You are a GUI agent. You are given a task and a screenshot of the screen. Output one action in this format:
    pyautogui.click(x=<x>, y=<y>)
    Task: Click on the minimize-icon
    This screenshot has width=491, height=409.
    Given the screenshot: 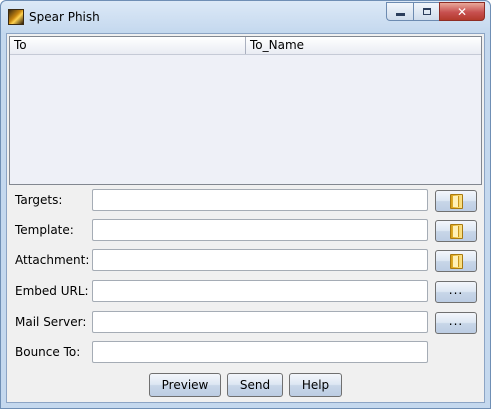 What is the action you would take?
    pyautogui.click(x=400, y=14)
    